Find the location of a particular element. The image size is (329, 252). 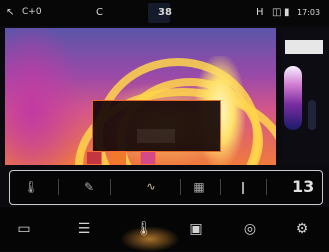

mode-indicator: C+0 is located at coordinates (32, 12).